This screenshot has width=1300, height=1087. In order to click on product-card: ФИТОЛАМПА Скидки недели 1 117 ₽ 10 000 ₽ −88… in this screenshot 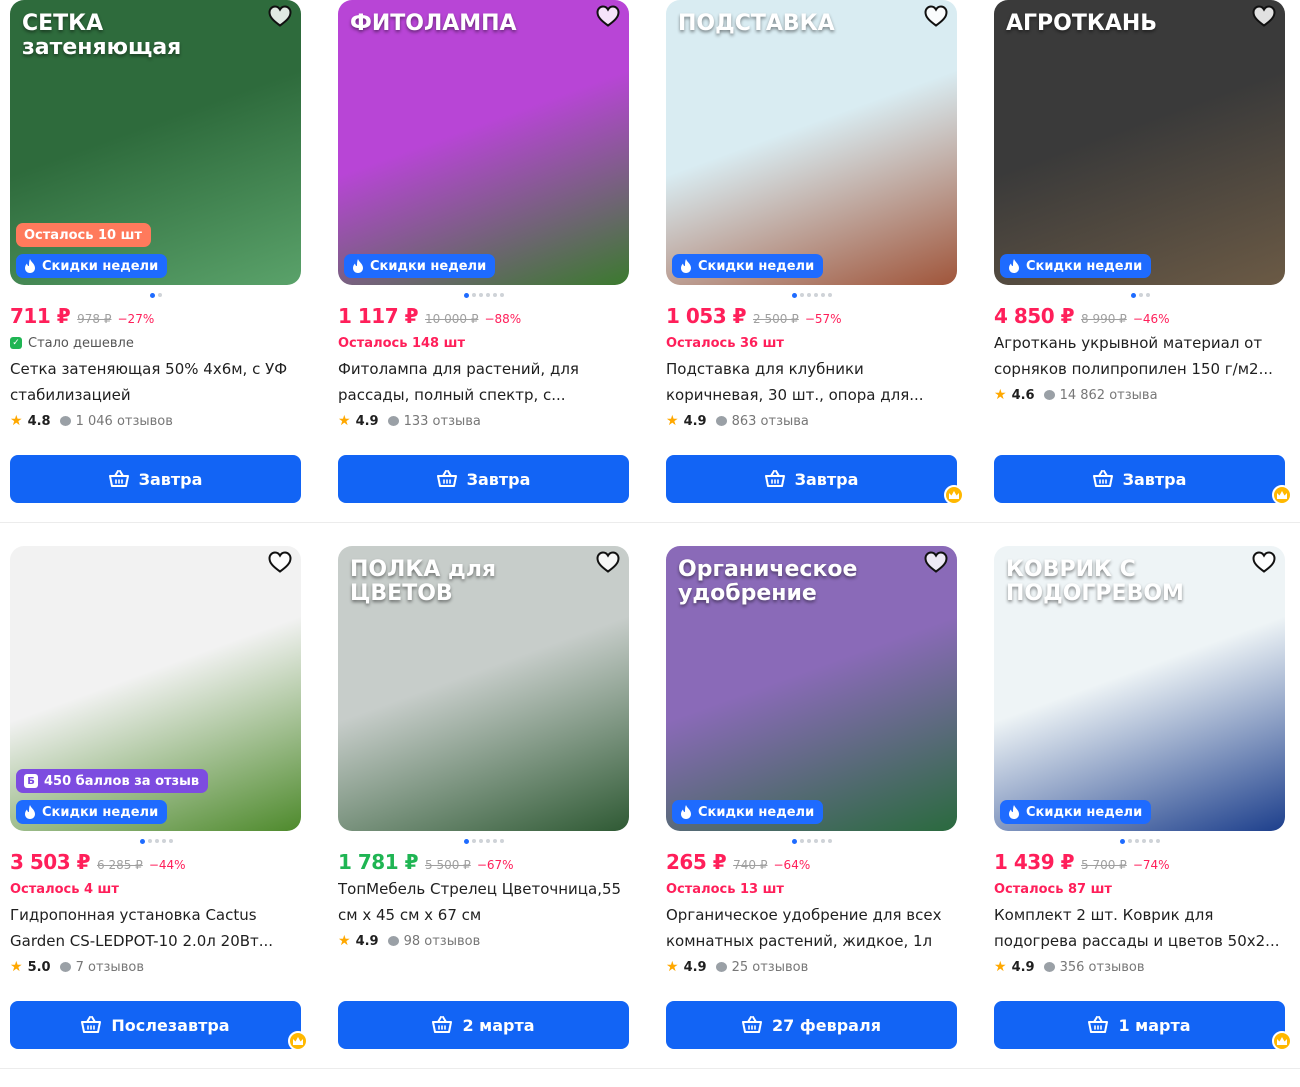, I will do `click(484, 251)`.